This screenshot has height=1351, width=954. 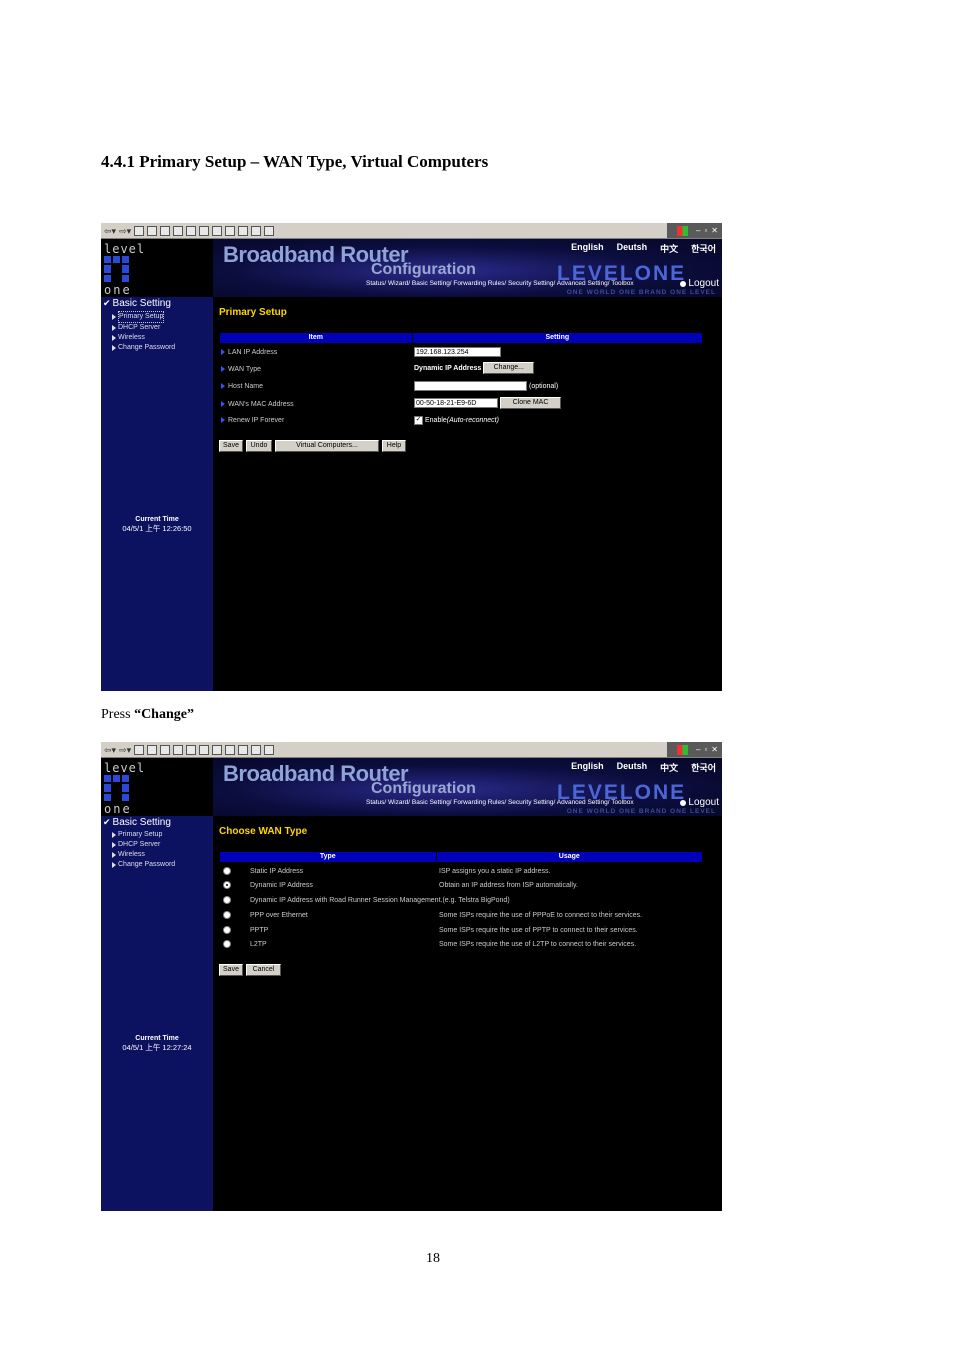 I want to click on cancel-button: Cancel, so click(x=263, y=970).